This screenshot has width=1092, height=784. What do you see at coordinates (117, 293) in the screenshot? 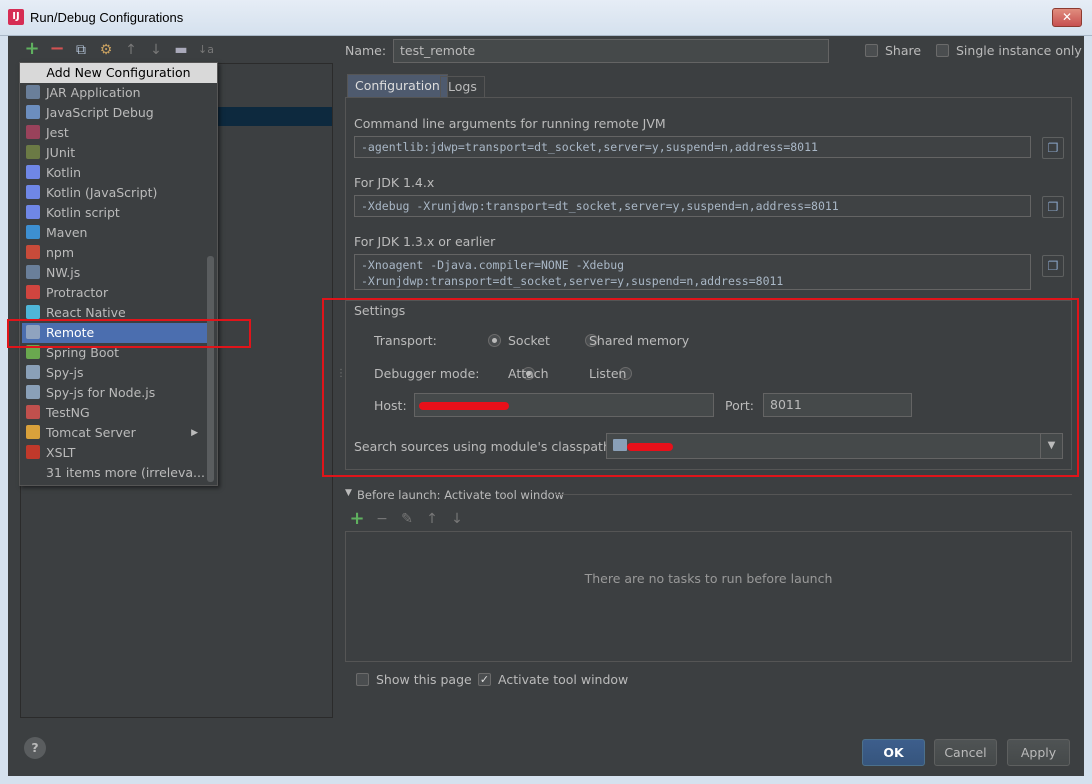
I see `popup-item-protractor: Protractor` at bounding box center [117, 293].